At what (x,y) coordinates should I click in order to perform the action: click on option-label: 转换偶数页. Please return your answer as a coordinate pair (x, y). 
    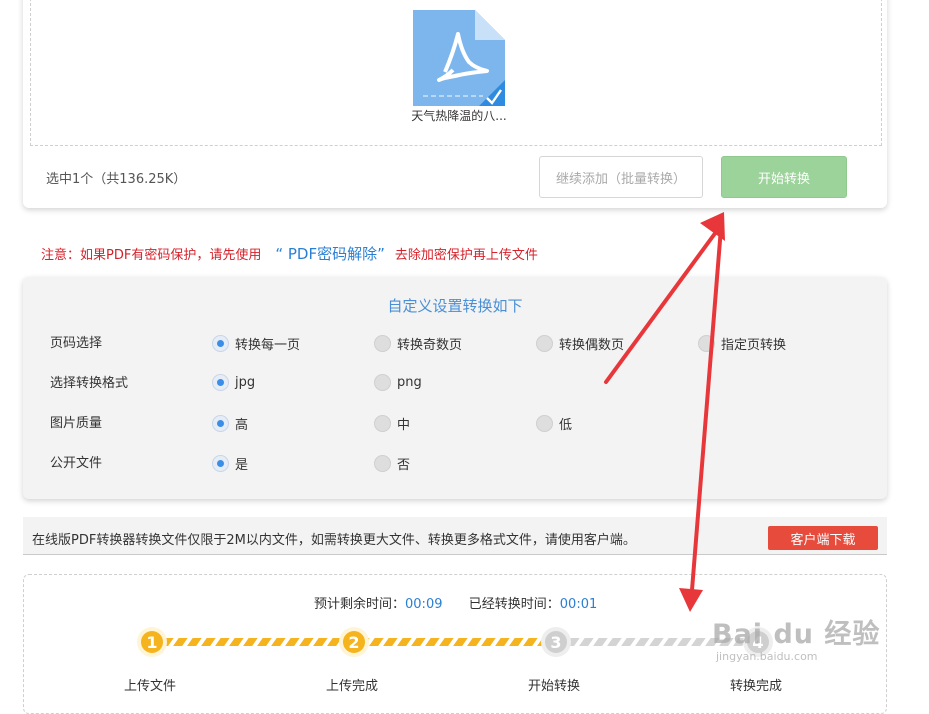
    Looking at the image, I should click on (592, 345).